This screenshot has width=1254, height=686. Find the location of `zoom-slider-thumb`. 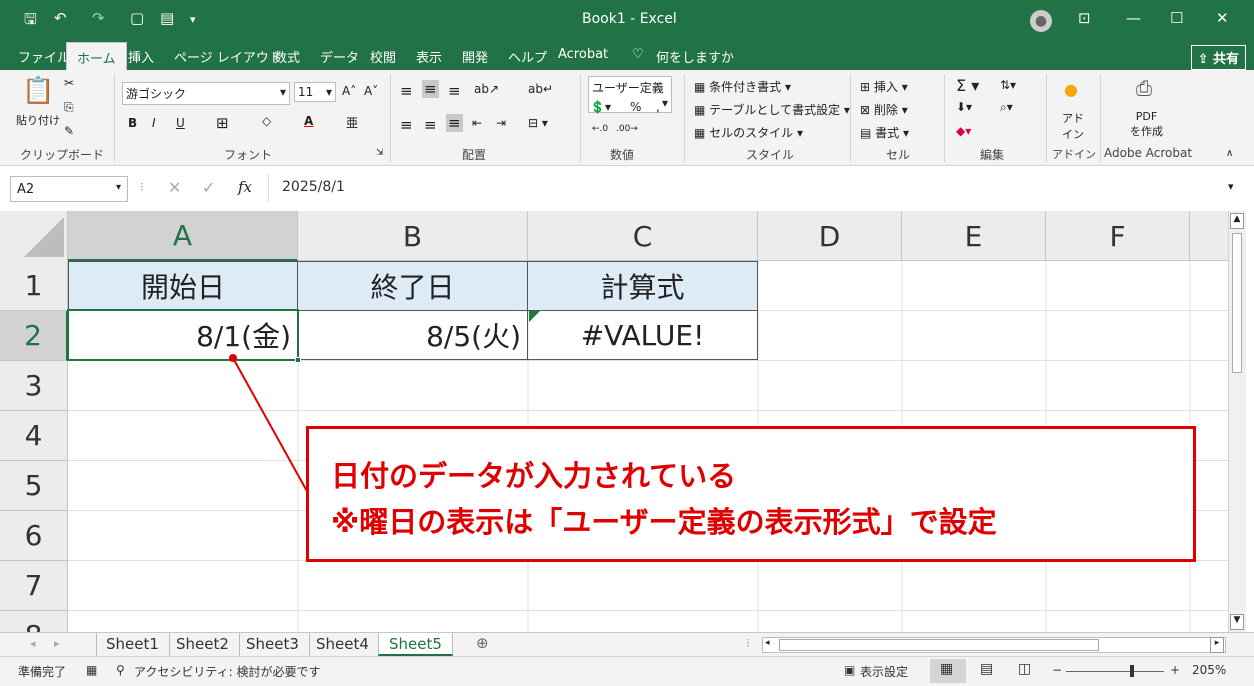

zoom-slider-thumb is located at coordinates (1132, 671).